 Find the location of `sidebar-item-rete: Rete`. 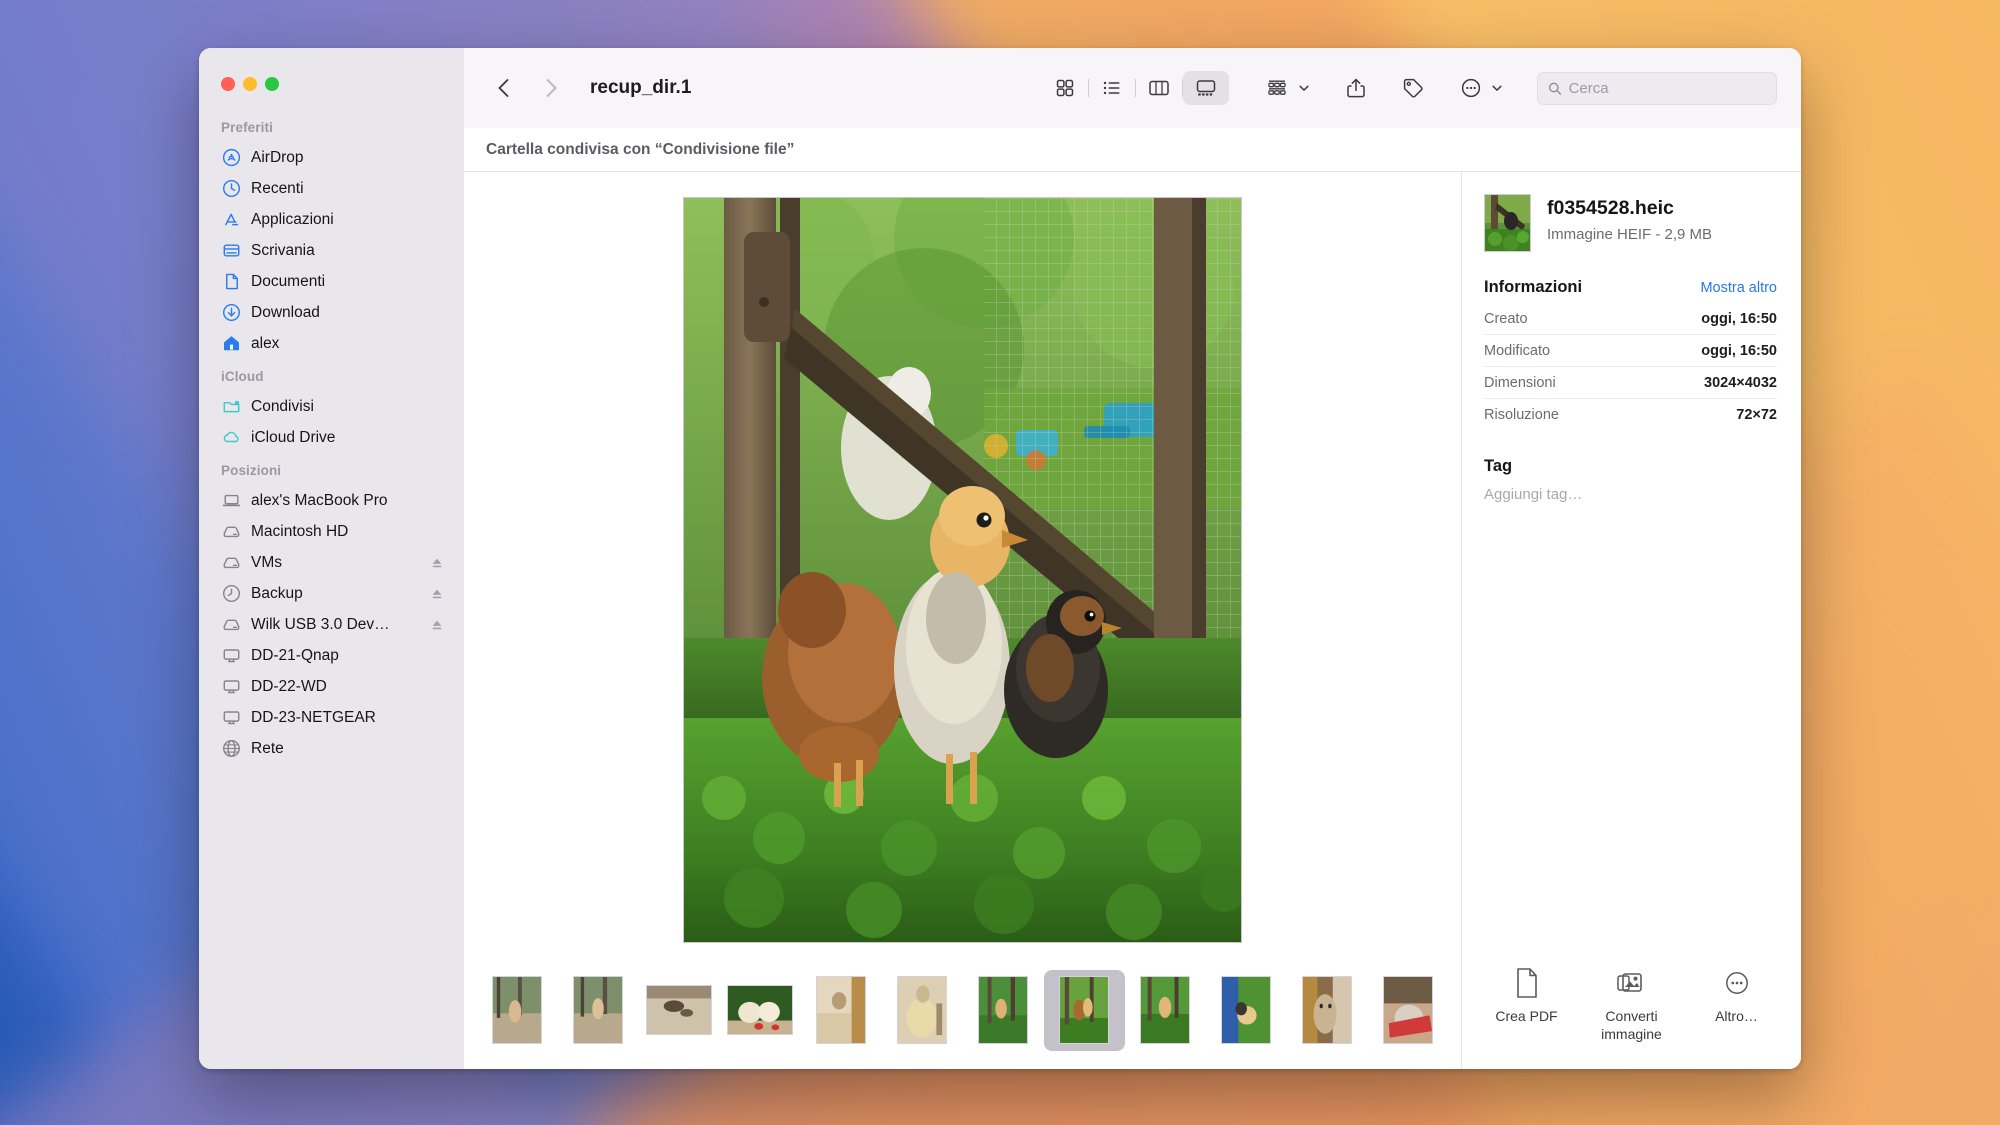

sidebar-item-rete: Rete is located at coordinates (331, 748).